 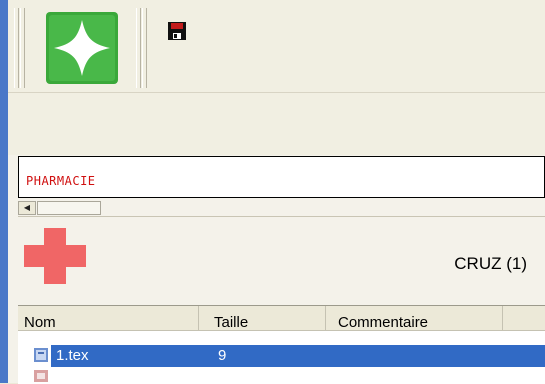 I want to click on file-list-header: Nom Taille Commentaire, so click(x=281, y=318).